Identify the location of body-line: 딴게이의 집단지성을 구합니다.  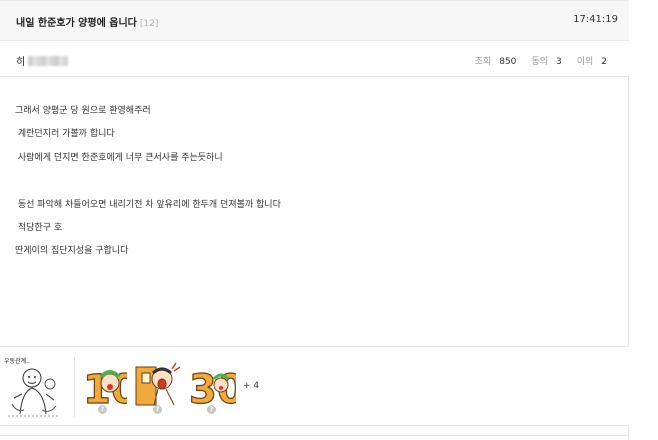
(72, 251).